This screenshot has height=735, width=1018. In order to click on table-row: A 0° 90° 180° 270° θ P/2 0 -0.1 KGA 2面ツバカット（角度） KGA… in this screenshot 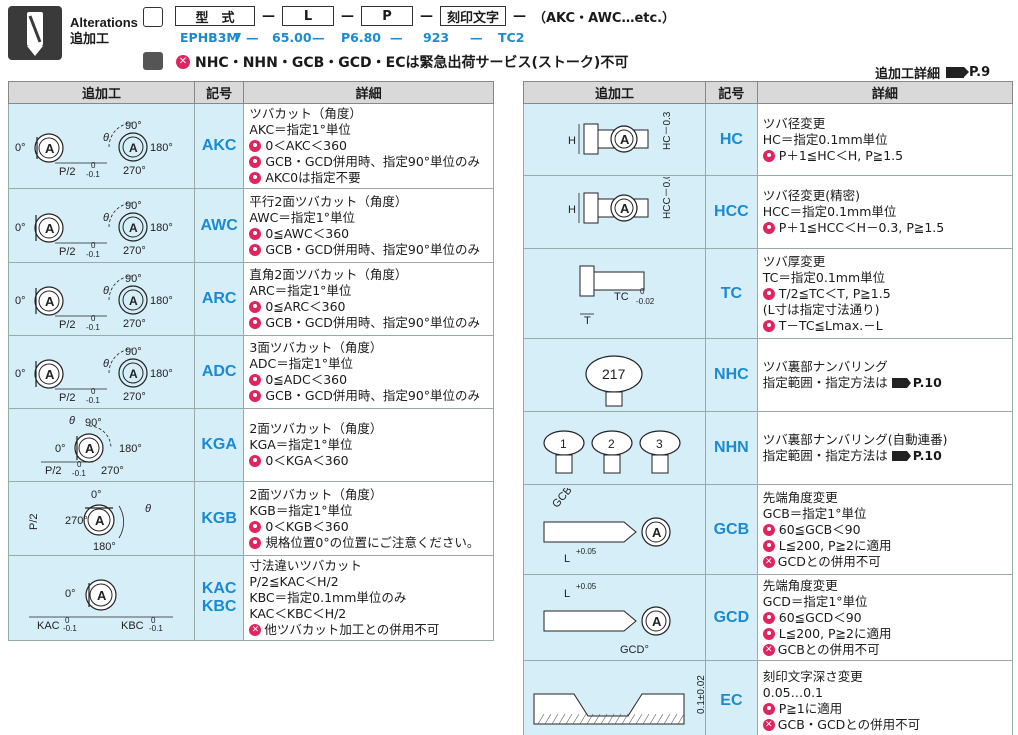, I will do `click(251, 445)`.